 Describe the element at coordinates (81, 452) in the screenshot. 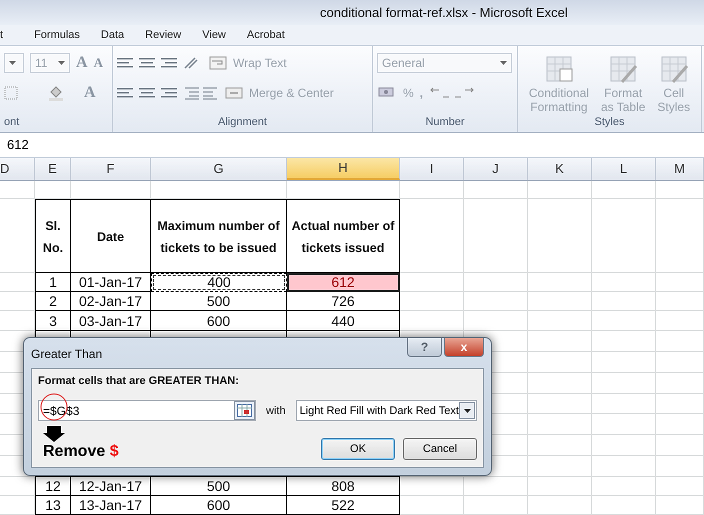

I see `annotation-text: Remove $` at that location.